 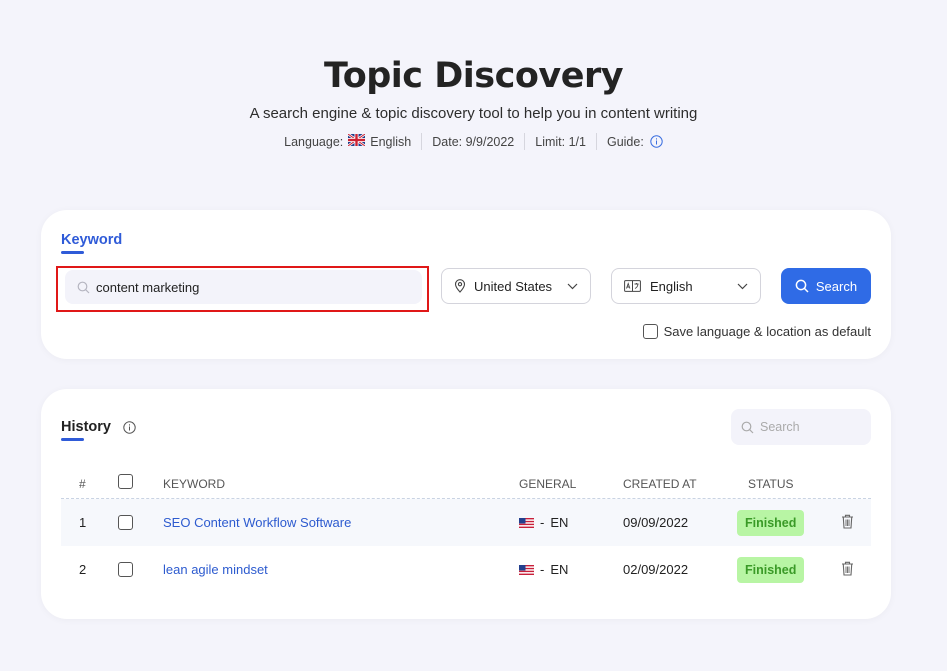 I want to click on language-select: English, so click(x=686, y=286).